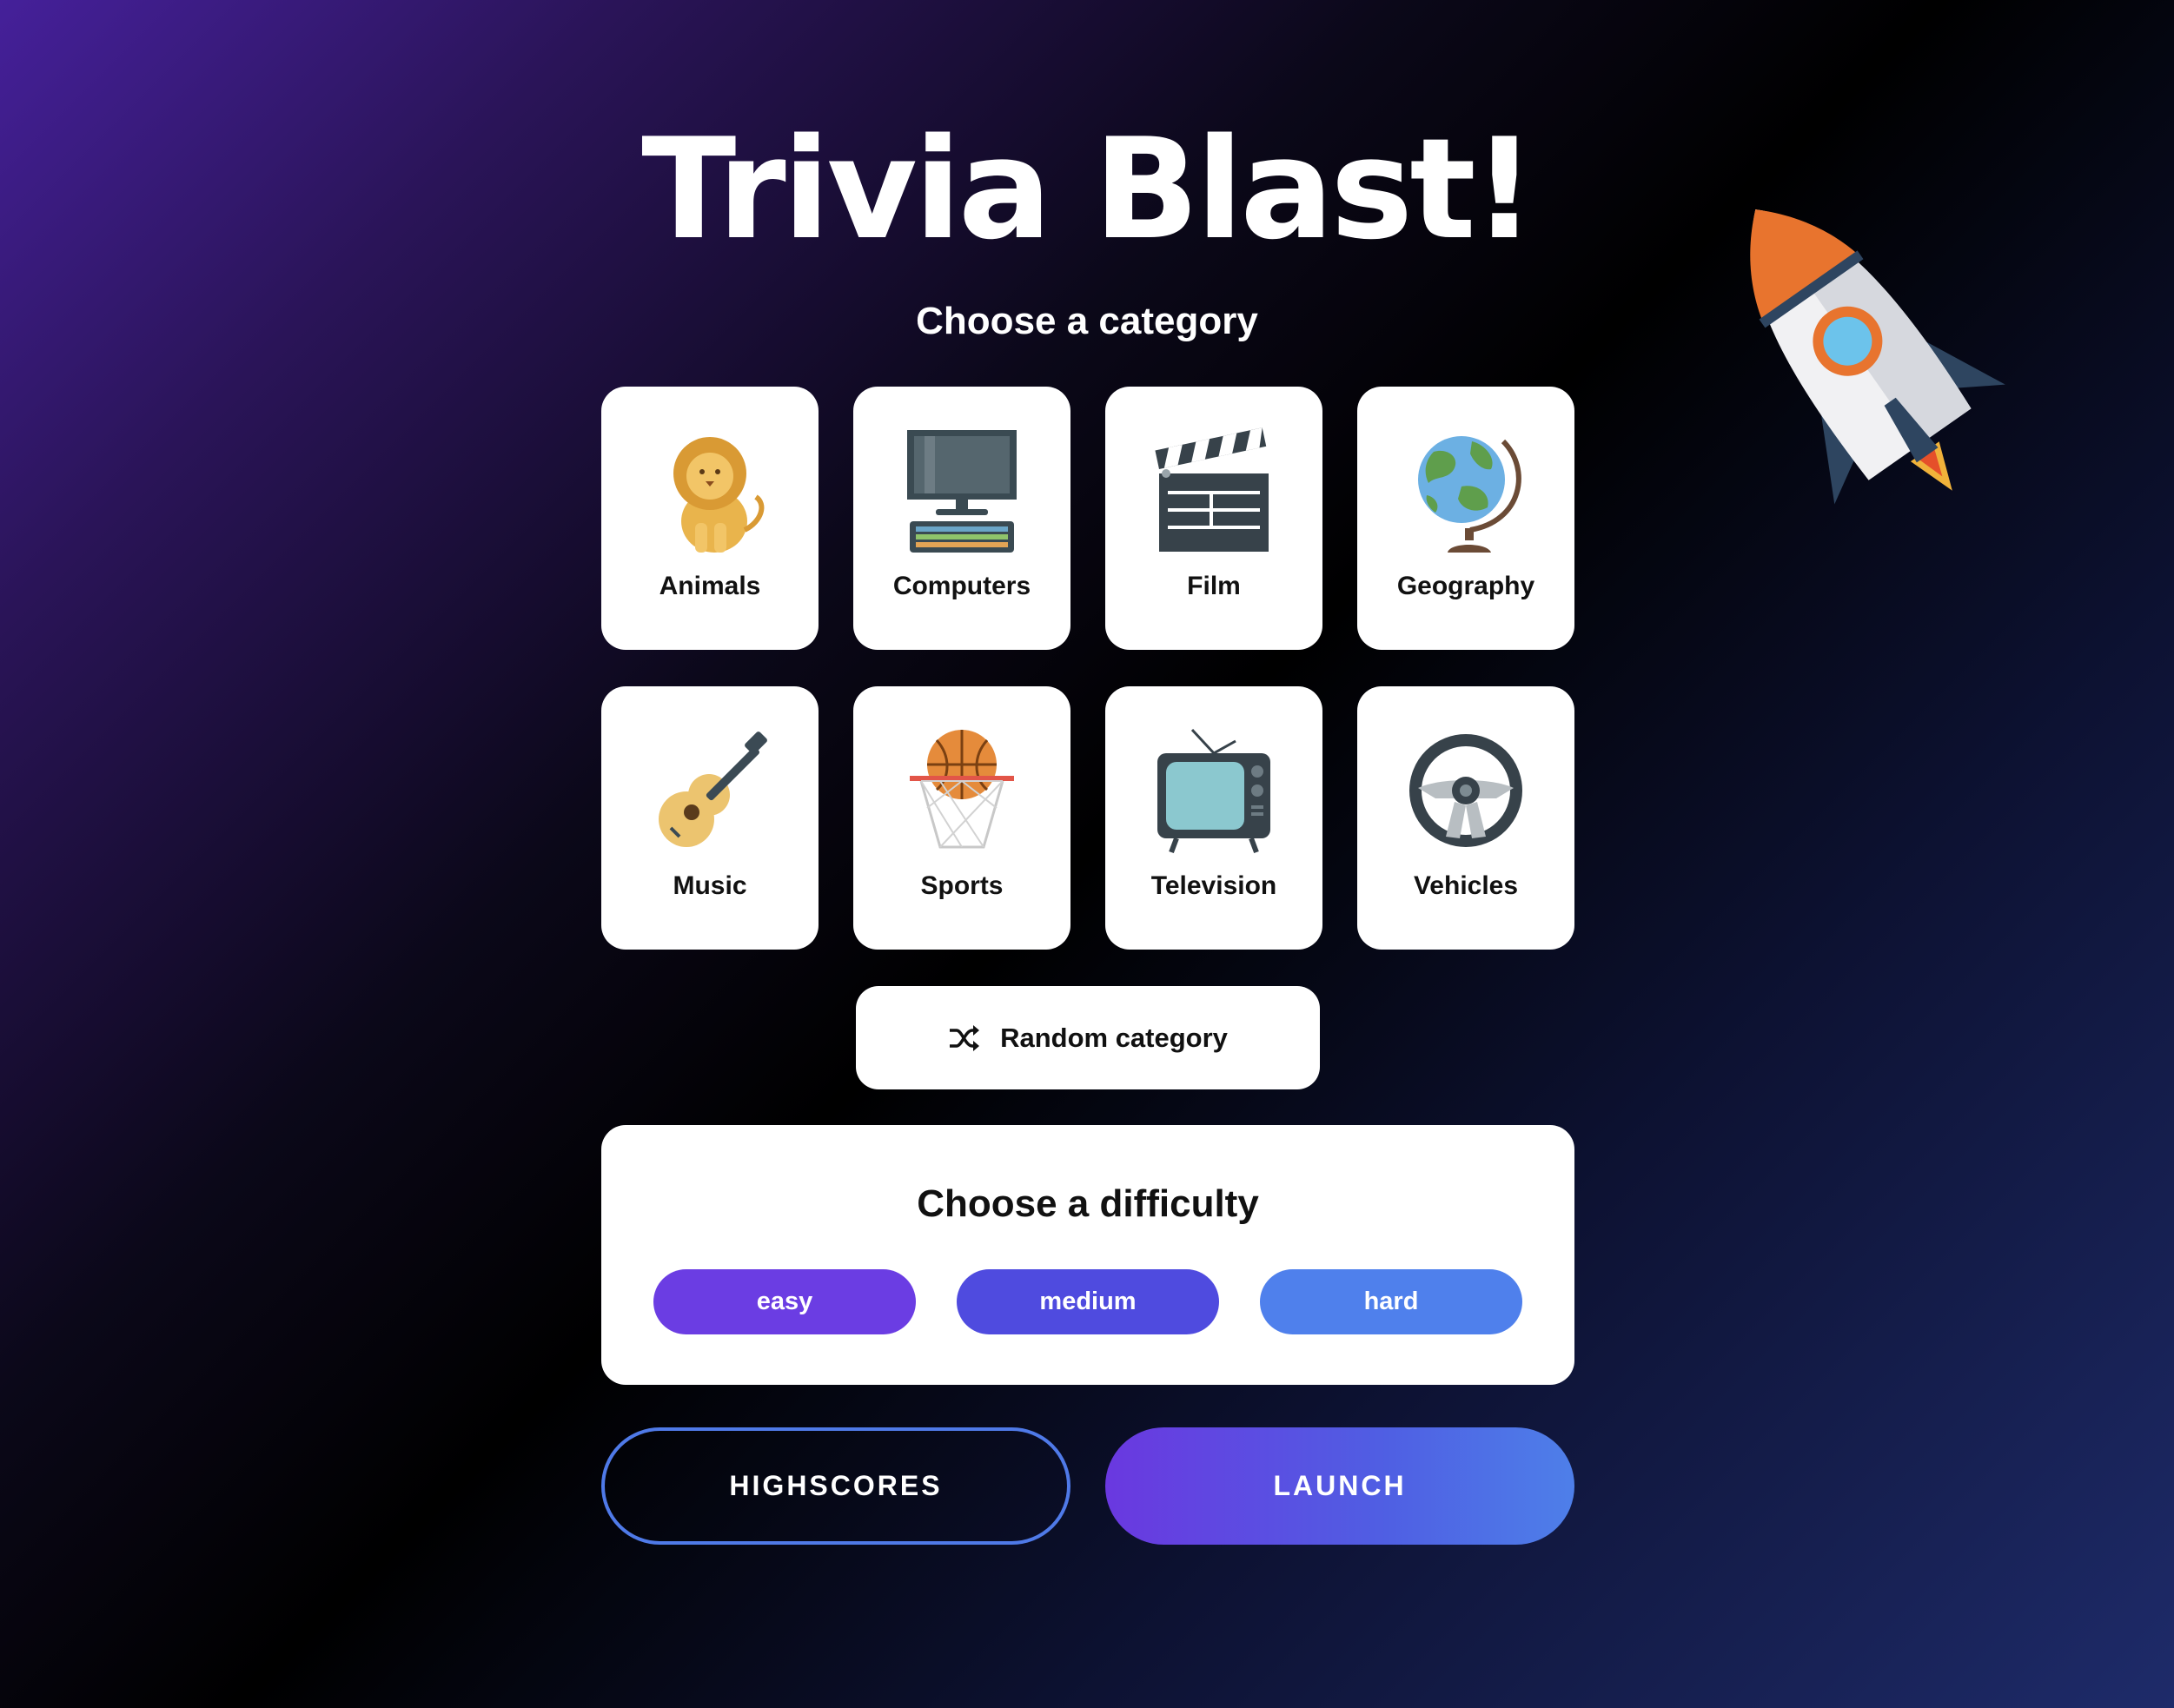 This screenshot has height=1708, width=2174. I want to click on category-card-geography: Geography, so click(1465, 518).